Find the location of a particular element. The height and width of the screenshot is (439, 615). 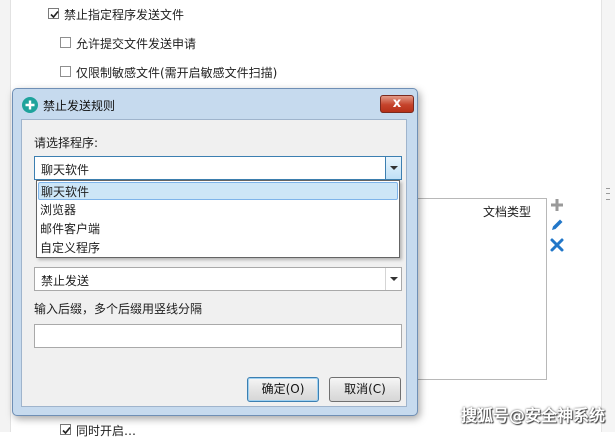

program-option-mail: 邮件客户端 is located at coordinates (218, 229).